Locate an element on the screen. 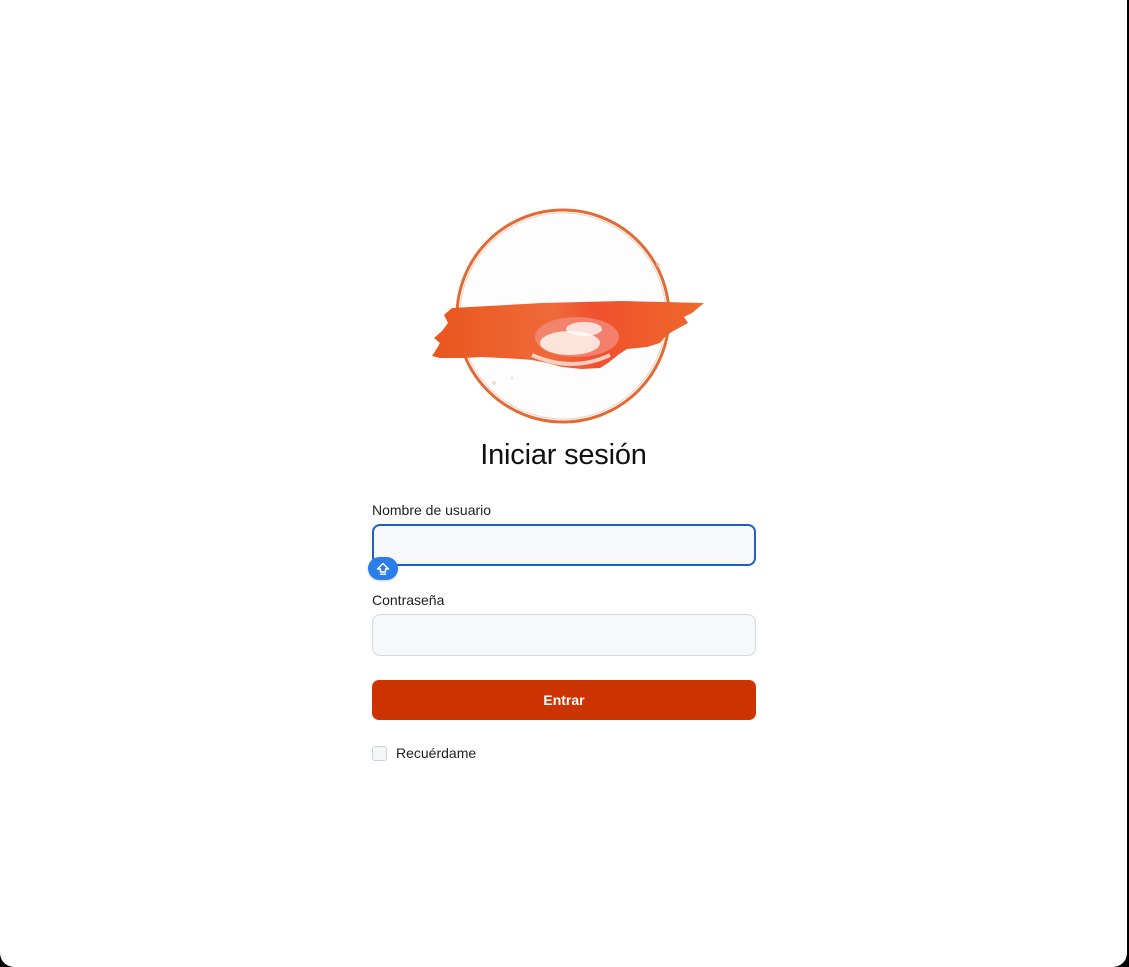 The width and height of the screenshot is (1129, 967). remember-me-label: Recuérdame is located at coordinates (436, 753).